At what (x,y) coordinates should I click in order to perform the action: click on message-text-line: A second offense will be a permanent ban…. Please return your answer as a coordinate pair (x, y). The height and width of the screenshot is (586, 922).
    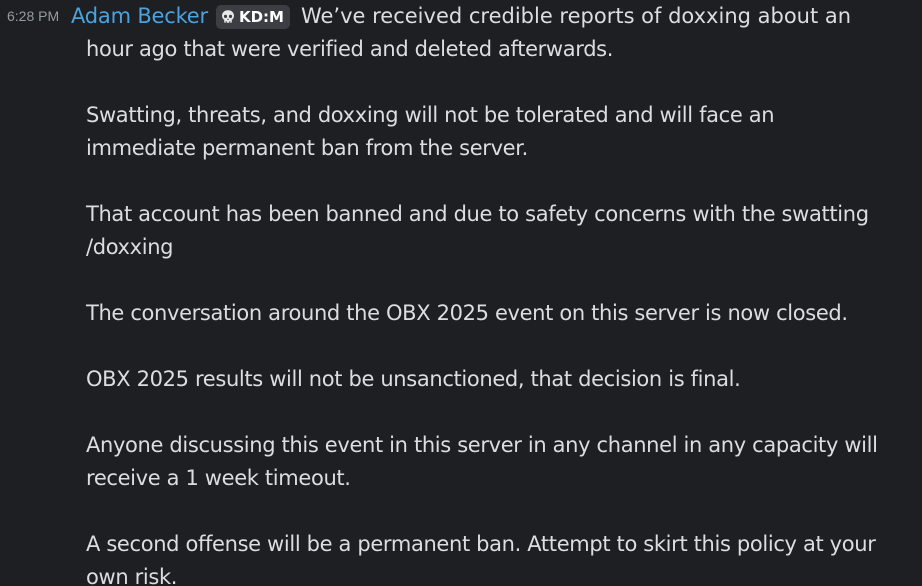
    Looking at the image, I should click on (481, 544).